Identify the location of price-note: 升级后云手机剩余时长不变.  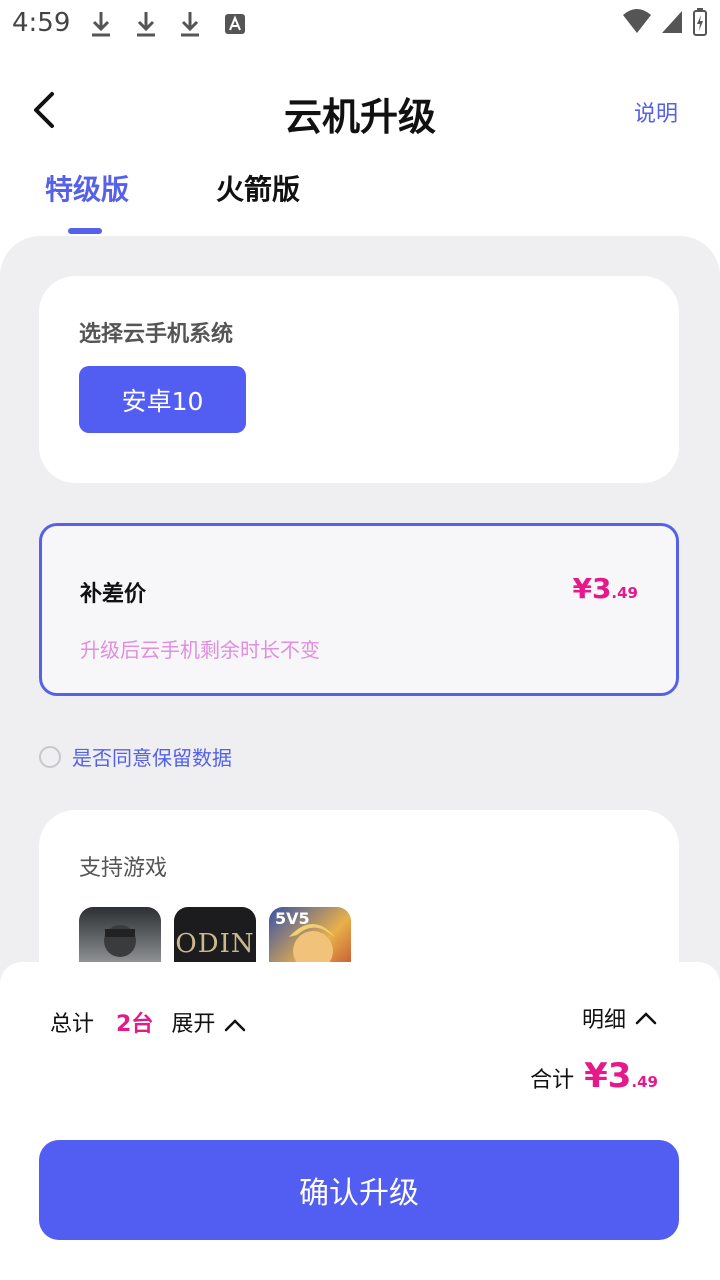
(200, 650).